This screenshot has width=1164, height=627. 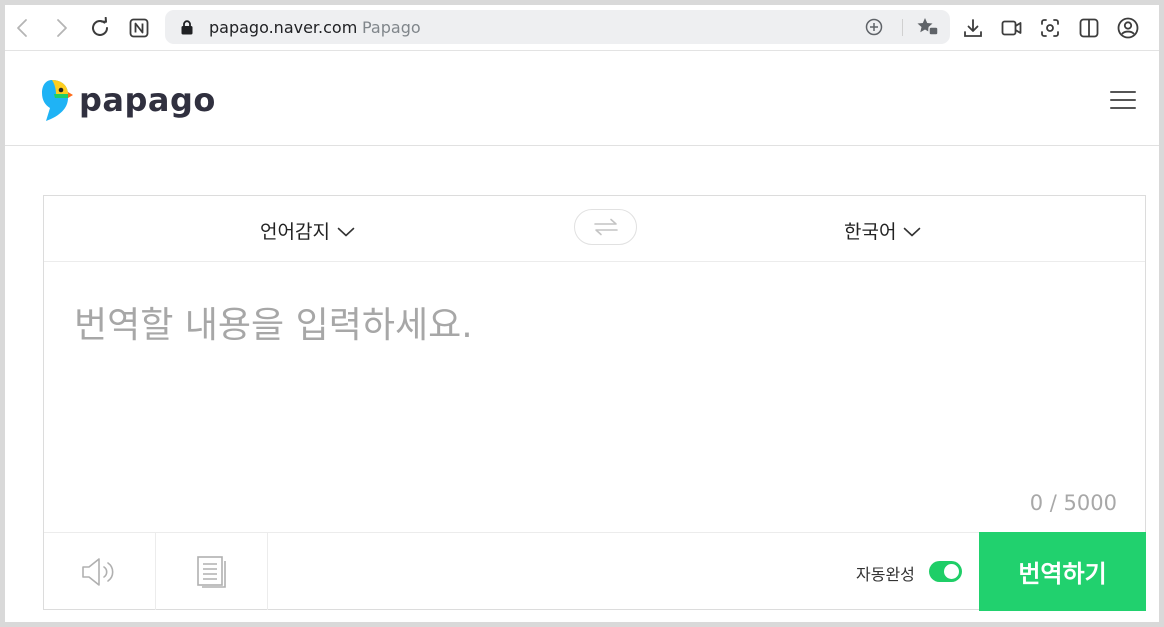 What do you see at coordinates (57, 100) in the screenshot?
I see `papago-parrot-icon` at bounding box center [57, 100].